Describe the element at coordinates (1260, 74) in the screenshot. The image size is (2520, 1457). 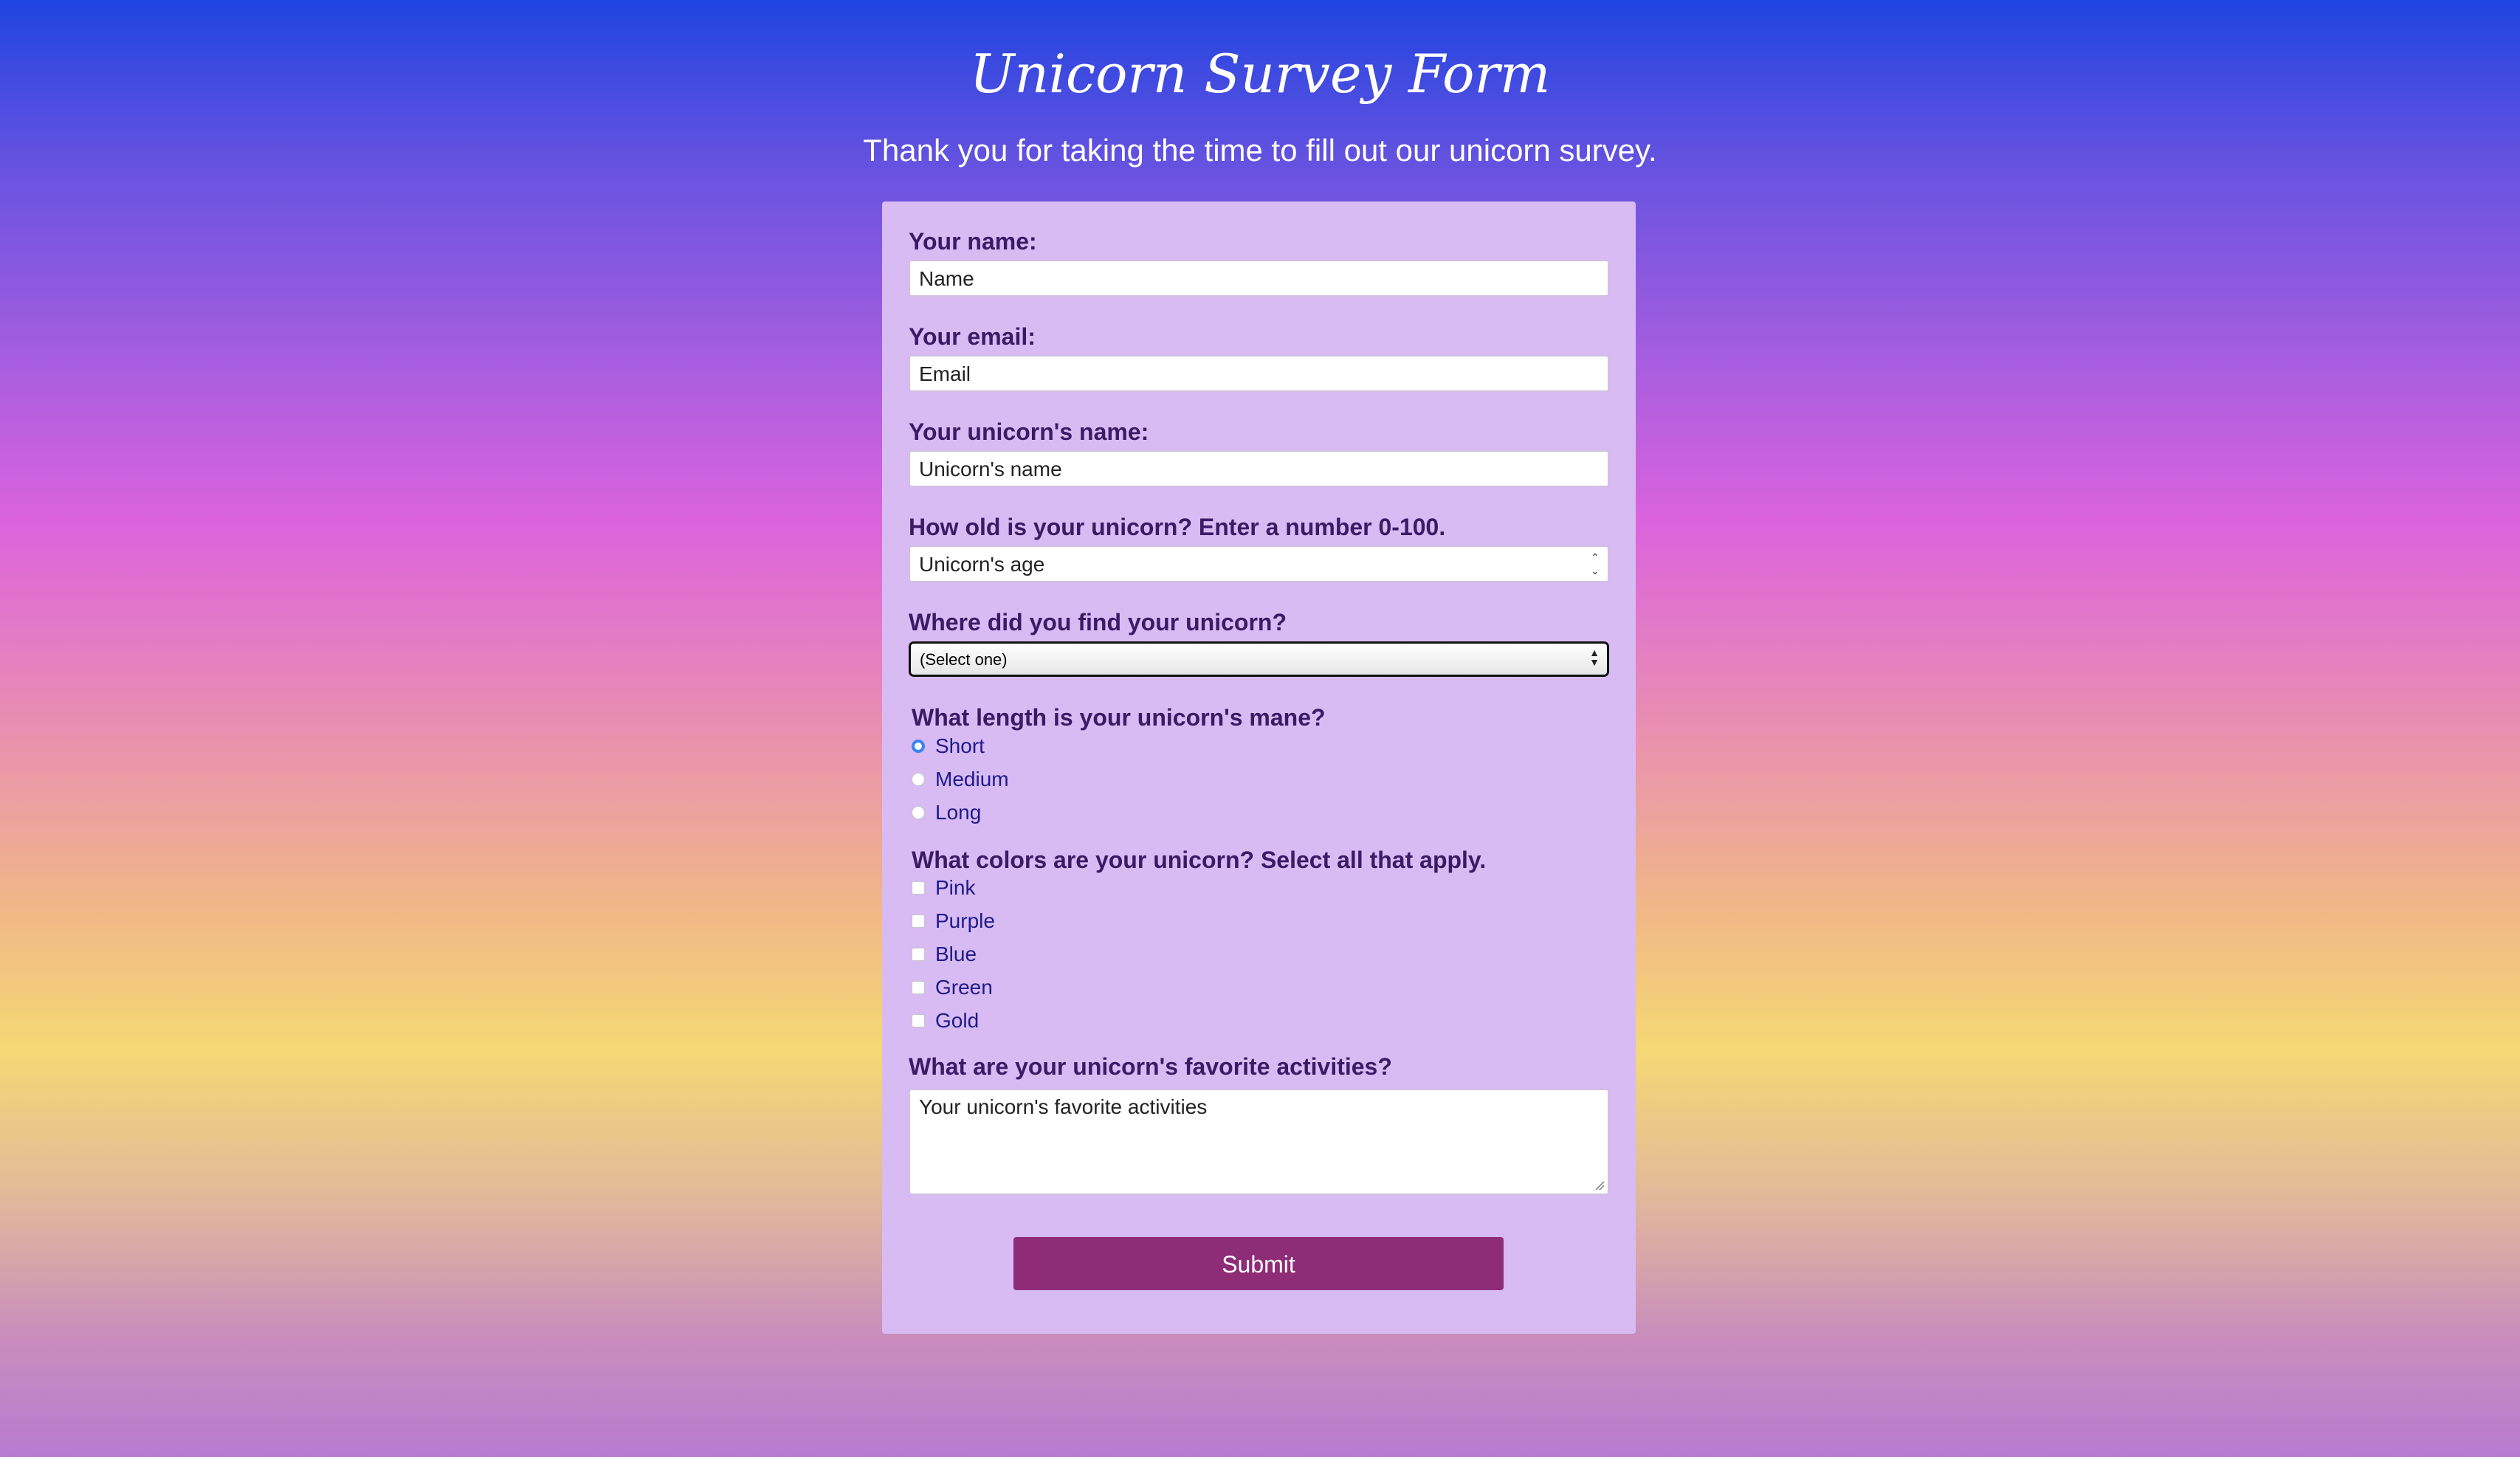
I see `page-title: Unicorn Survey Form` at that location.